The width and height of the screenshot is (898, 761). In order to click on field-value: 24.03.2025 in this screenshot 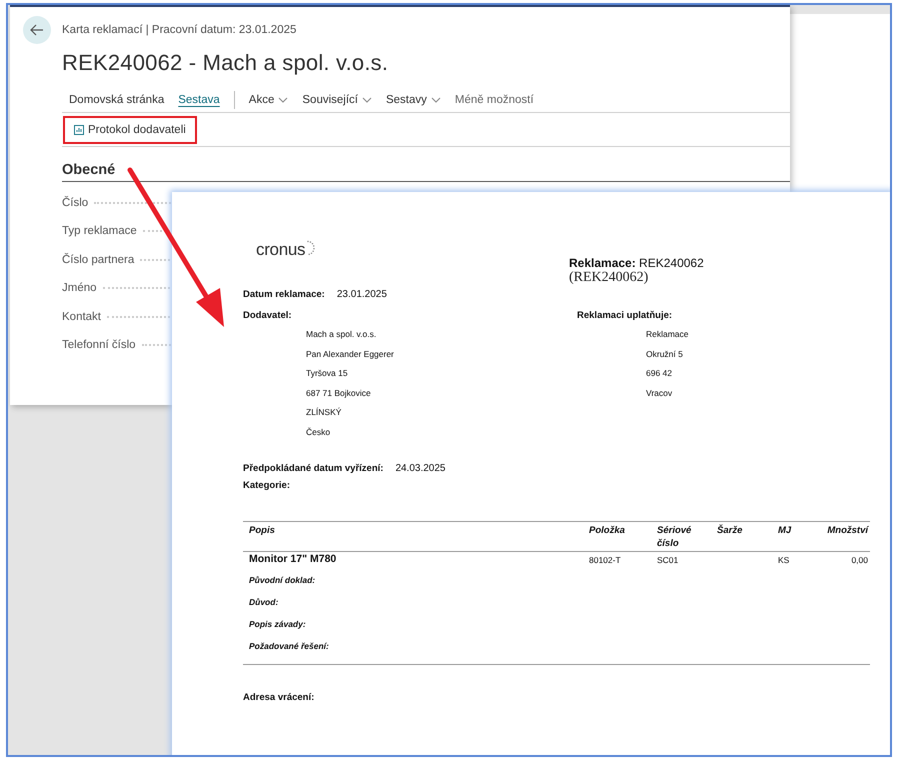, I will do `click(420, 468)`.